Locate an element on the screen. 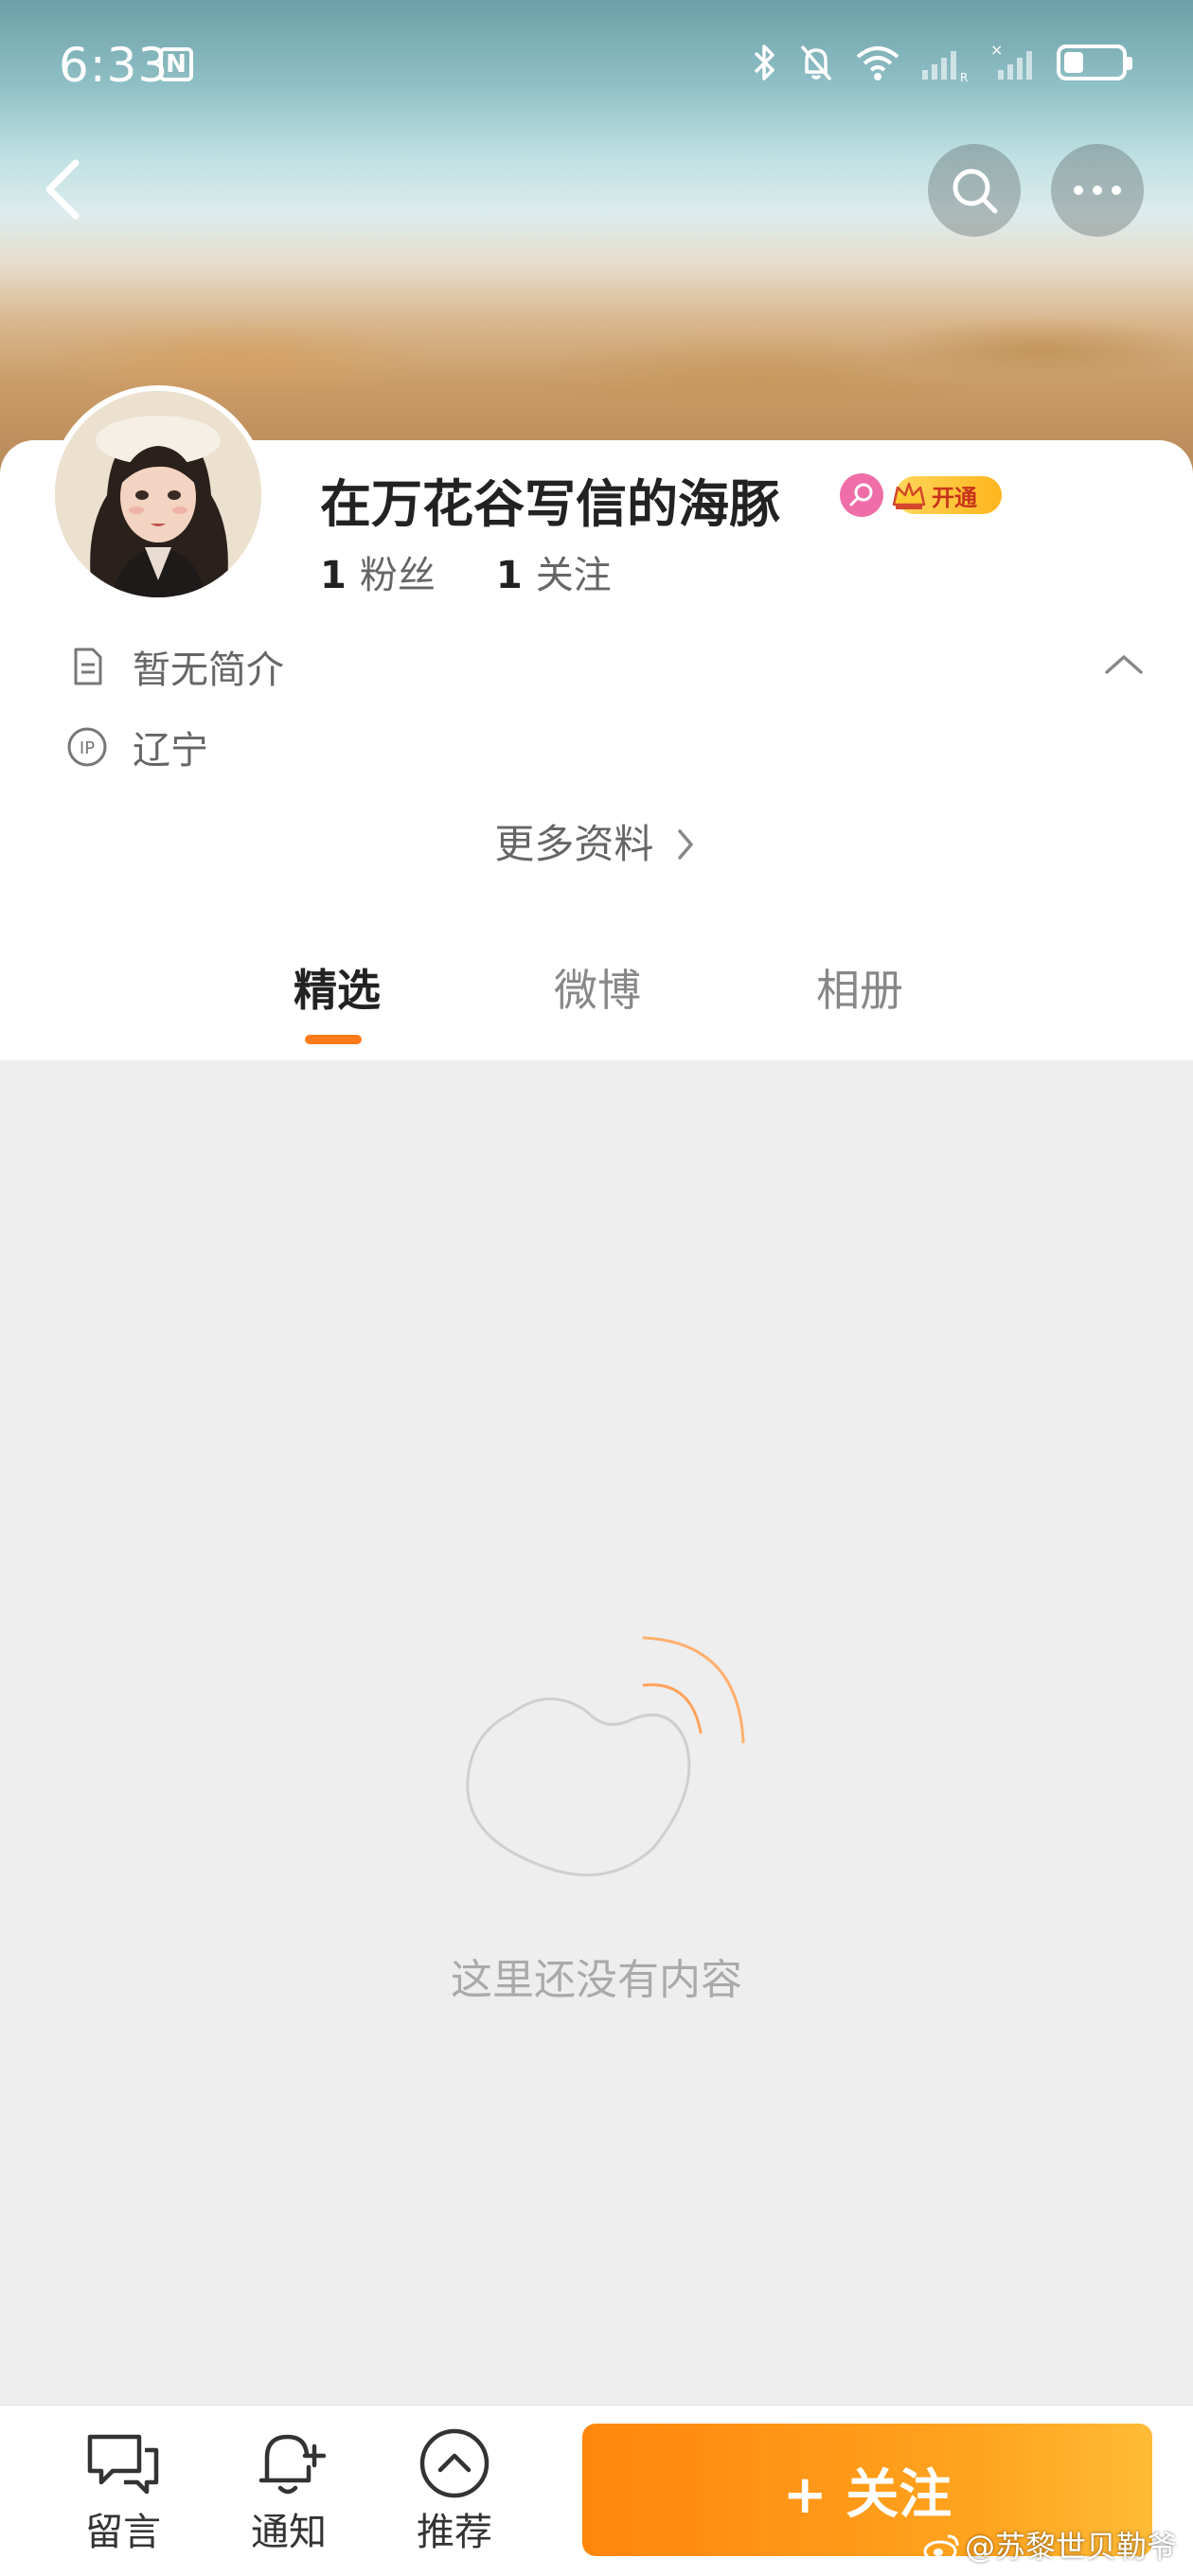 The height and width of the screenshot is (2576, 1193). signal-icon-1: R is located at coordinates (945, 67).